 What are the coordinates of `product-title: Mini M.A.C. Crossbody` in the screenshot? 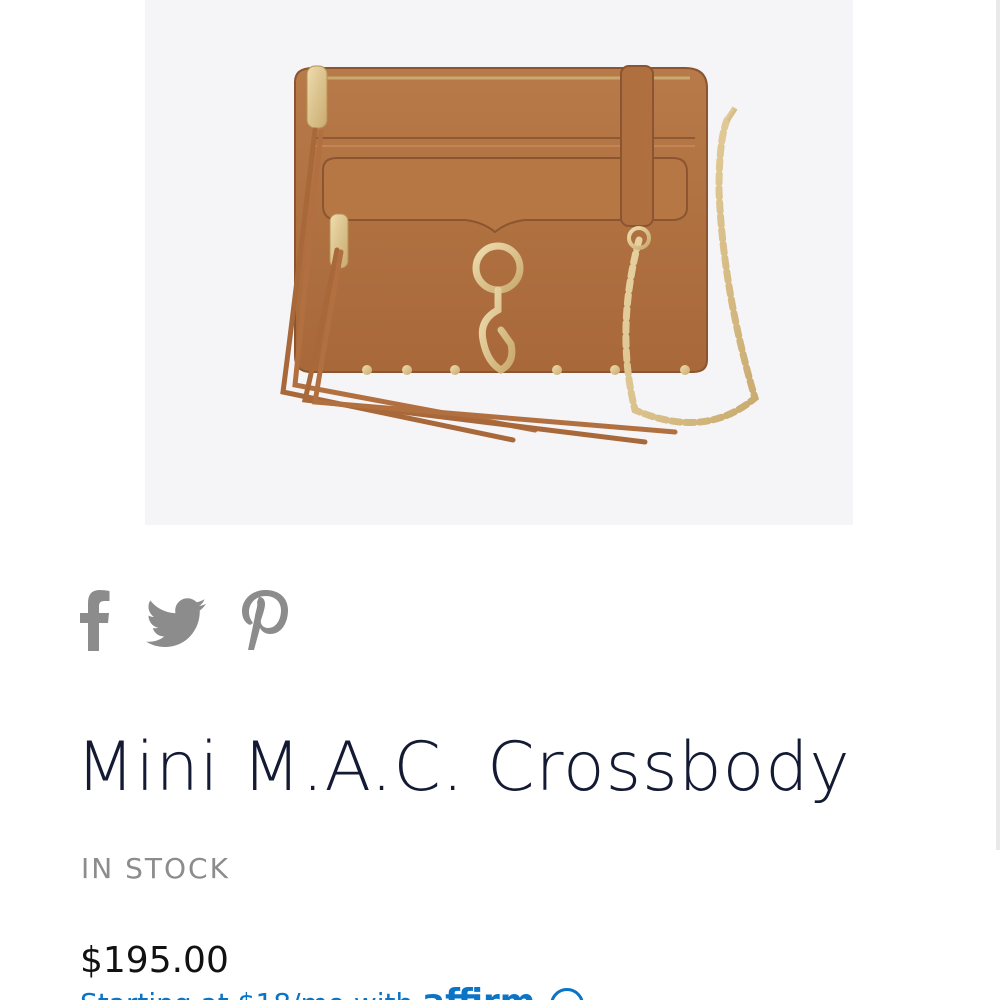 It's located at (463, 767).